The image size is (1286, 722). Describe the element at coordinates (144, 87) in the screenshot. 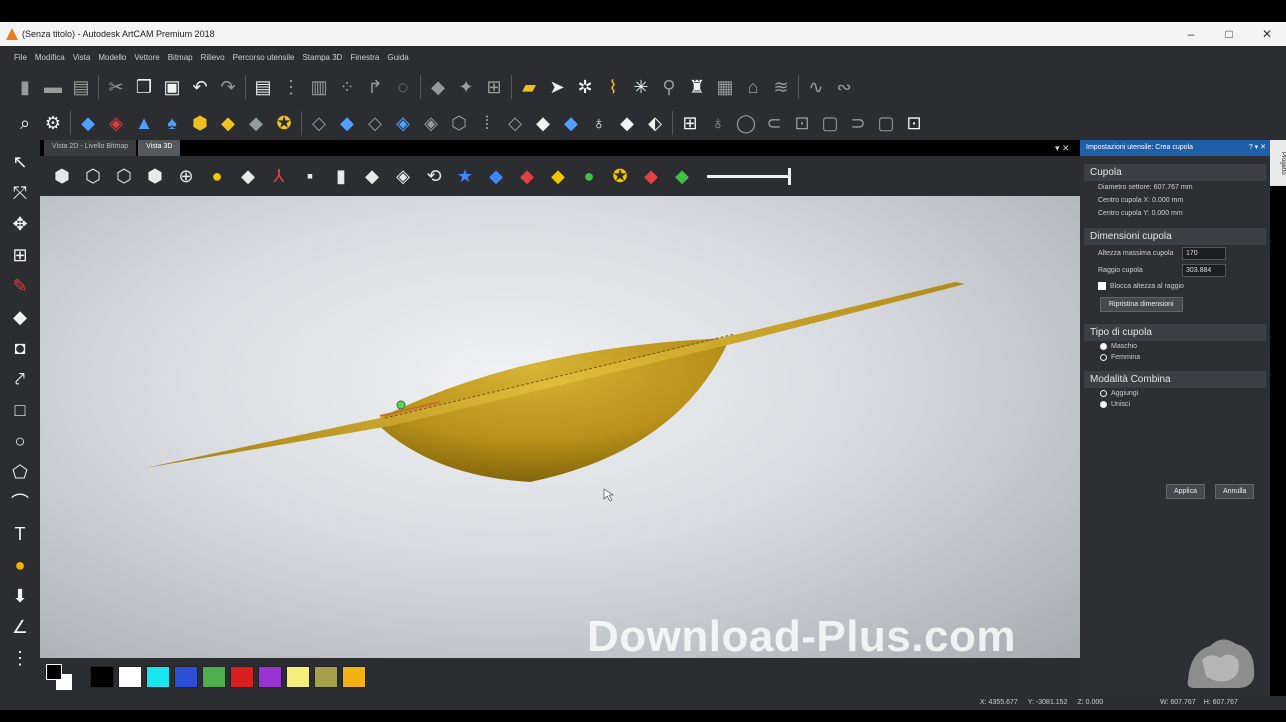

I see `copy-icon: ❐` at that location.